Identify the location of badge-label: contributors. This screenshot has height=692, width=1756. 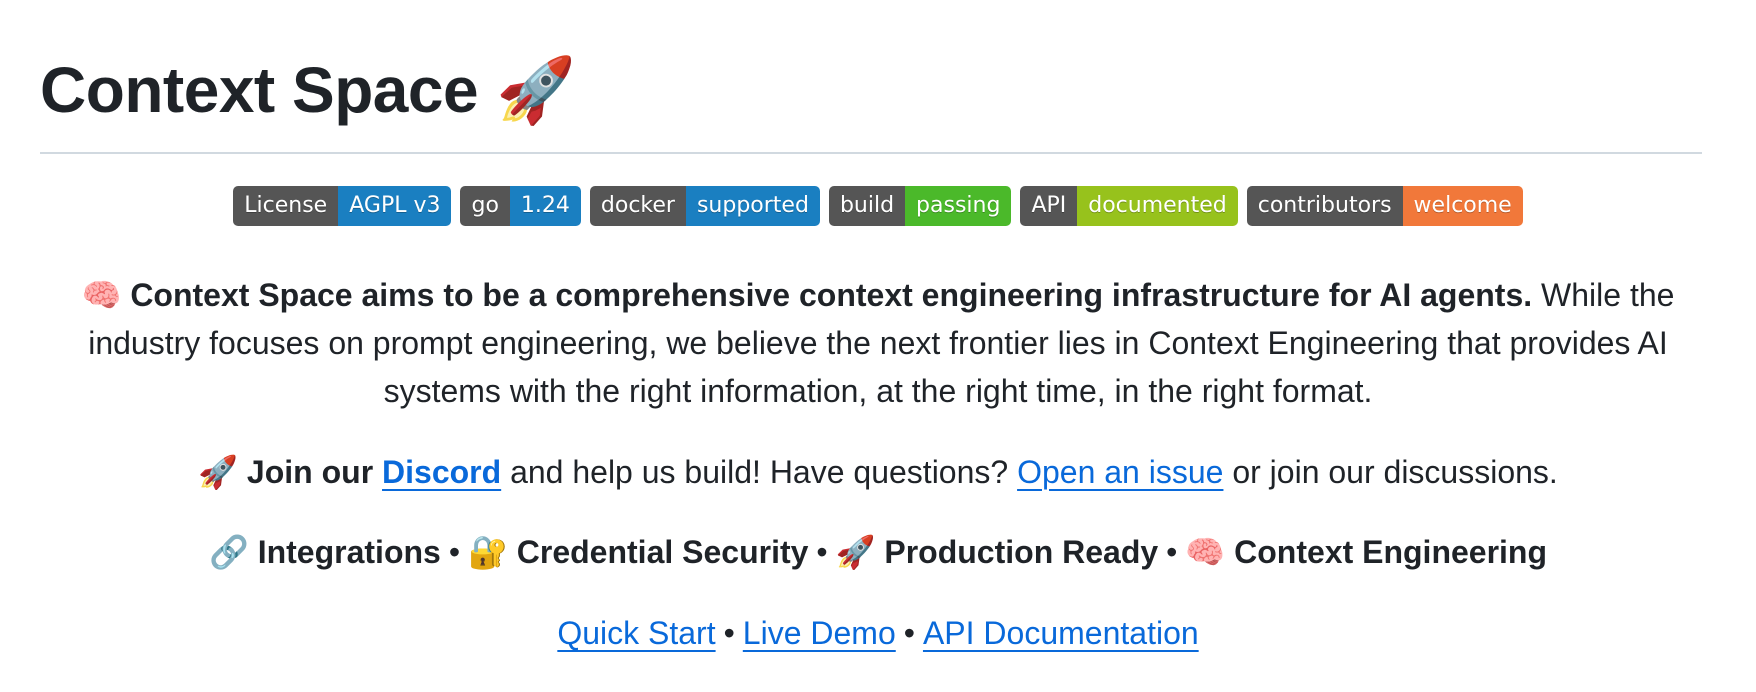
(1324, 206).